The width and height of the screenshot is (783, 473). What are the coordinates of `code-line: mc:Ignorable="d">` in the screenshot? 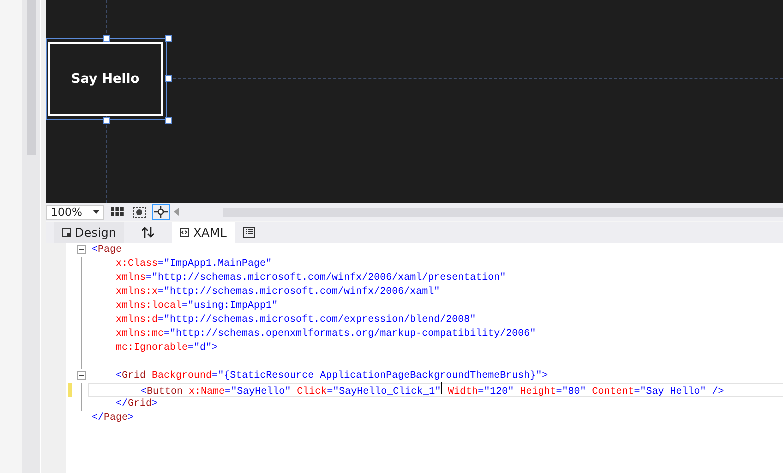 It's located at (166, 348).